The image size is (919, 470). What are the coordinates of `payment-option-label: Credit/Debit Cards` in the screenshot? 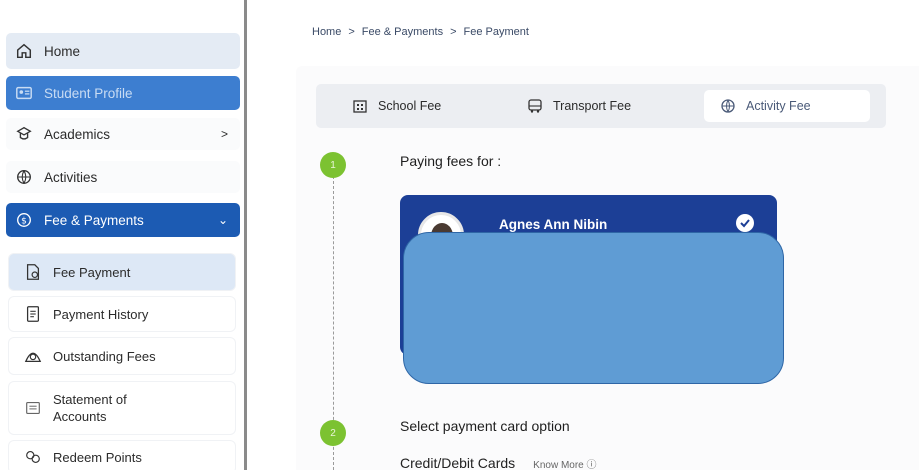 It's located at (457, 462).